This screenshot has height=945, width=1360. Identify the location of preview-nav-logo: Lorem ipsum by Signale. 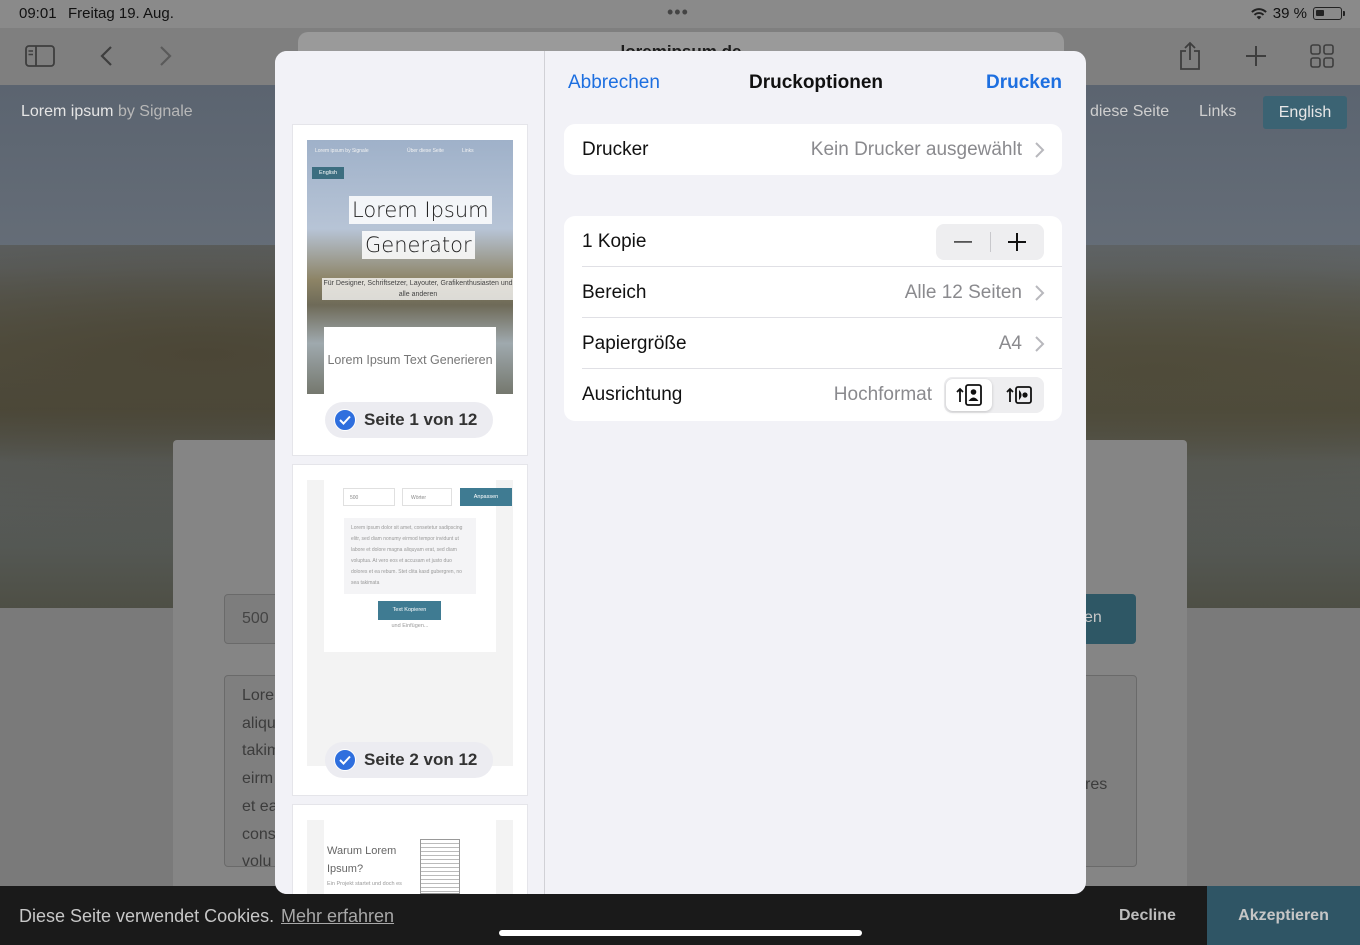
(342, 151).